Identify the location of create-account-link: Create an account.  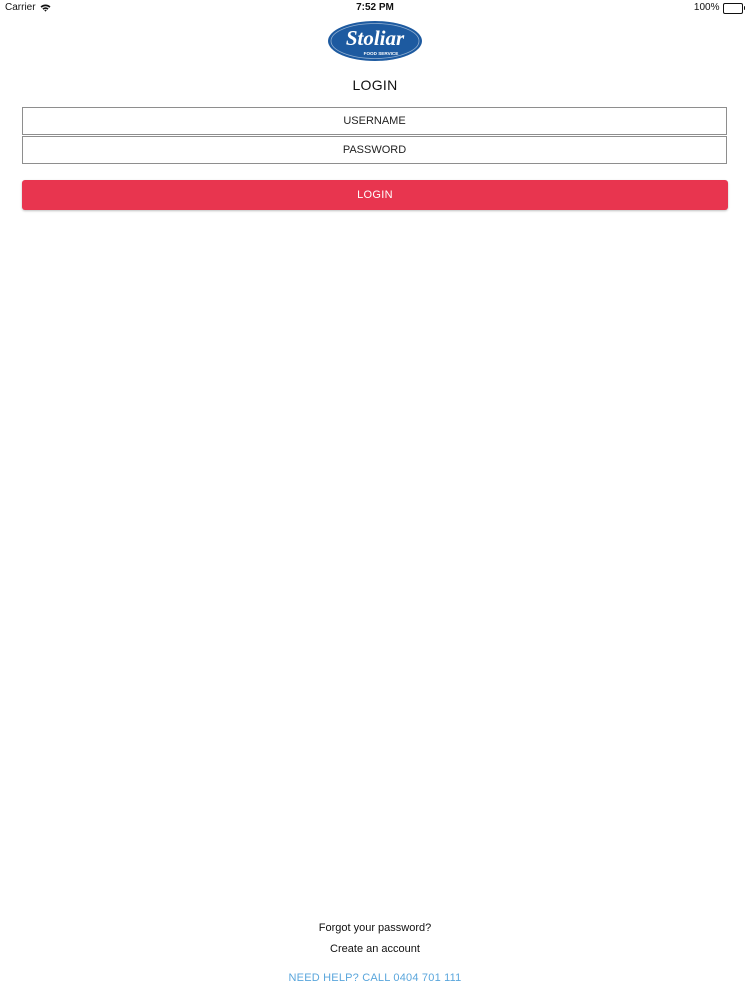
(375, 949).